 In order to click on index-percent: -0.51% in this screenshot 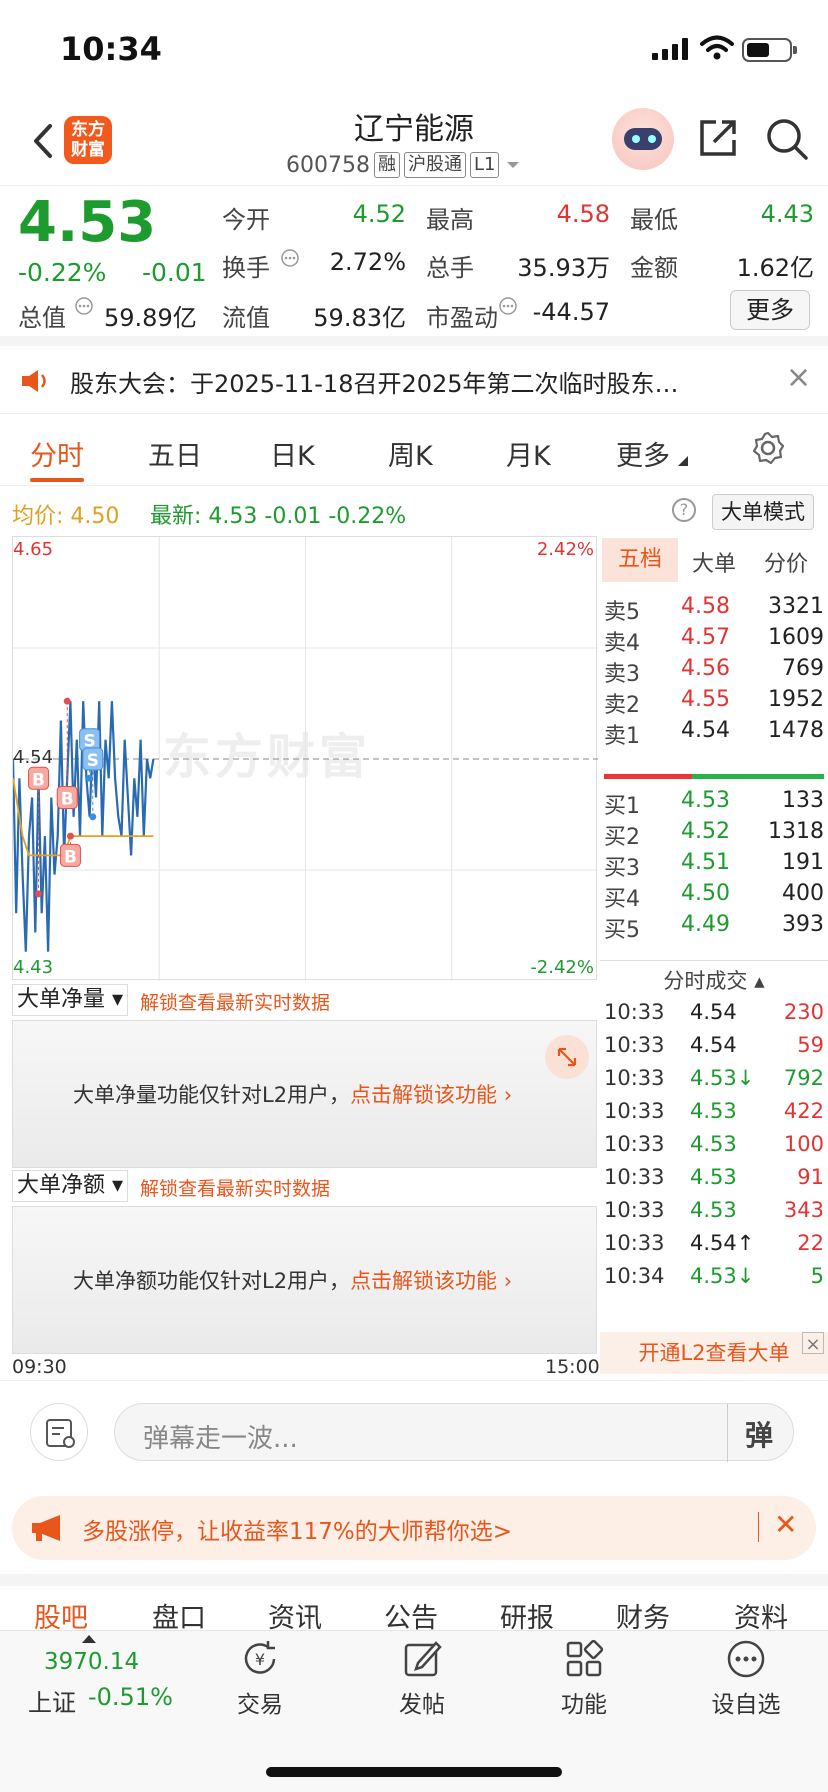, I will do `click(130, 1697)`.